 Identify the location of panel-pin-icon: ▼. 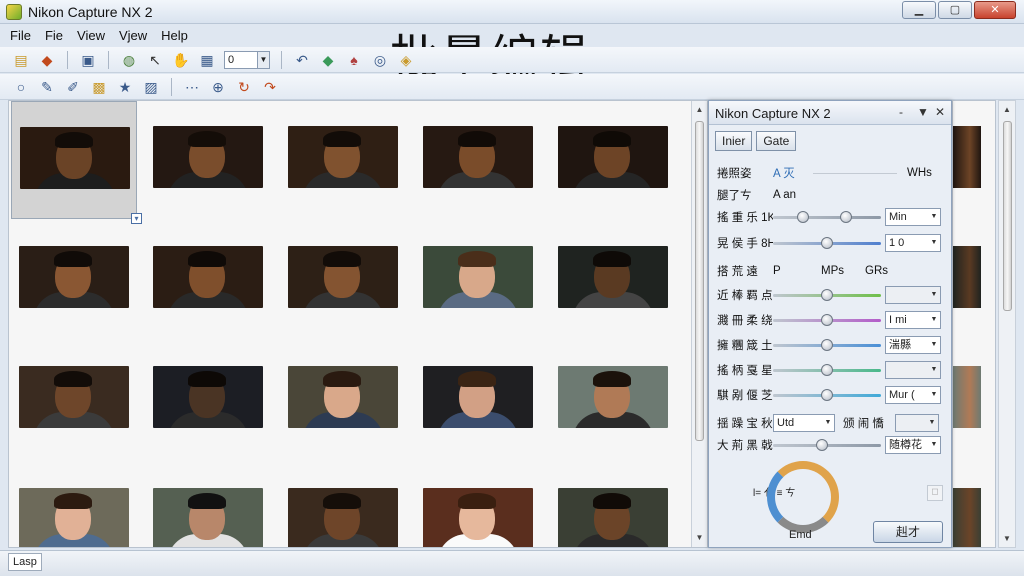
(923, 112).